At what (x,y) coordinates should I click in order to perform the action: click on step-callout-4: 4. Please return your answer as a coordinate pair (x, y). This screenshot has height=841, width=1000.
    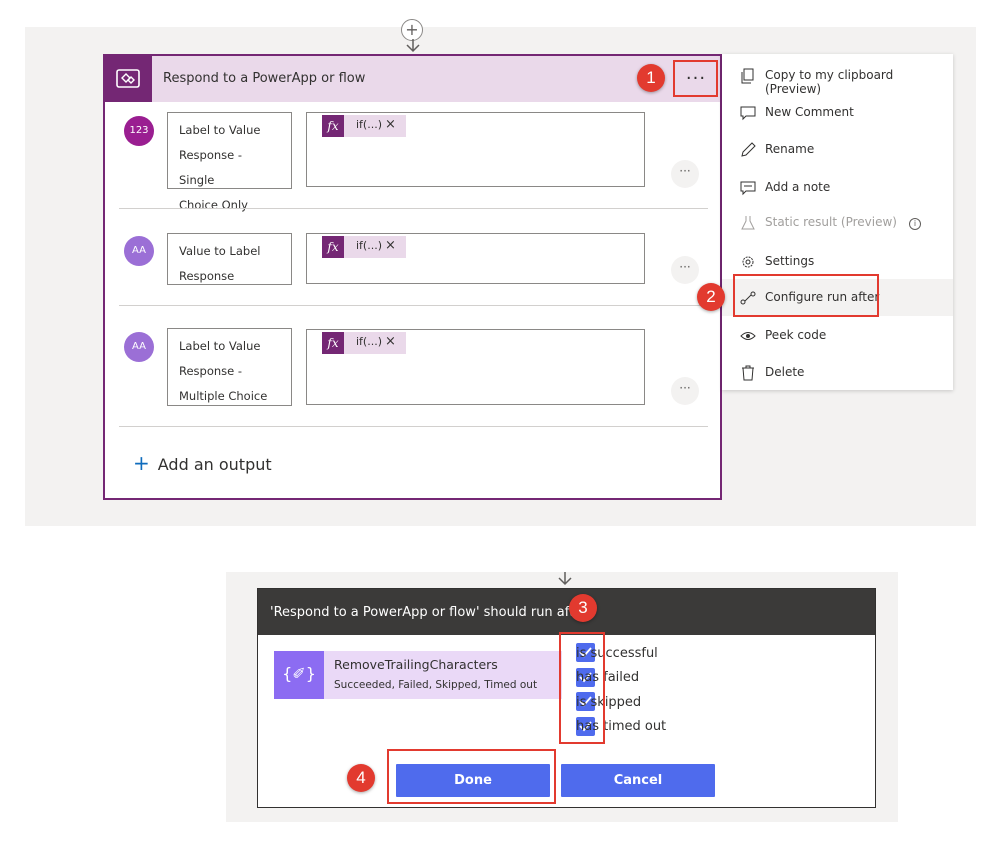
    Looking at the image, I should click on (361, 778).